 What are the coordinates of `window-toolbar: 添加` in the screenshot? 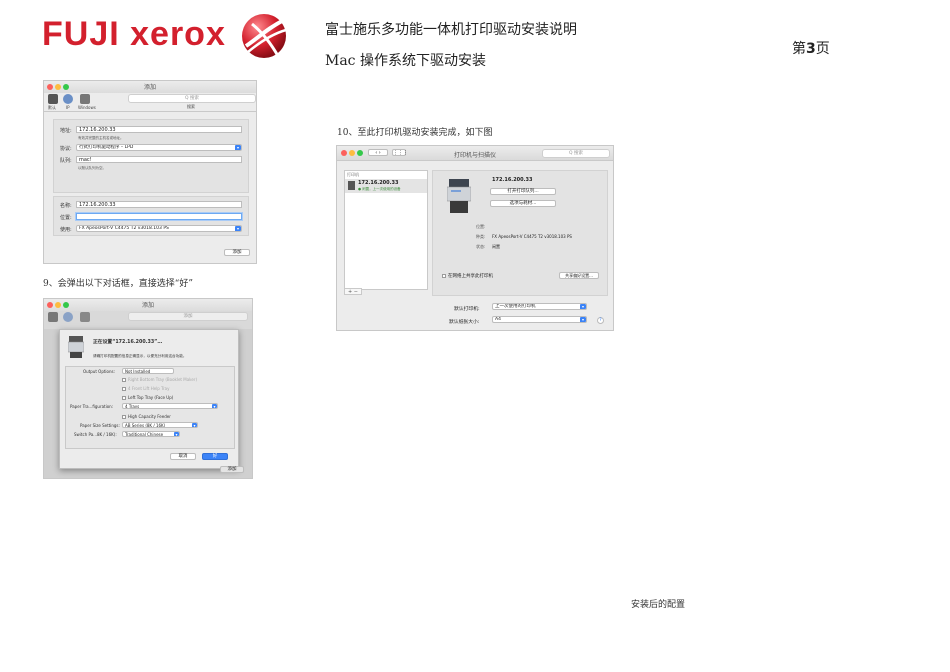 It's located at (148, 320).